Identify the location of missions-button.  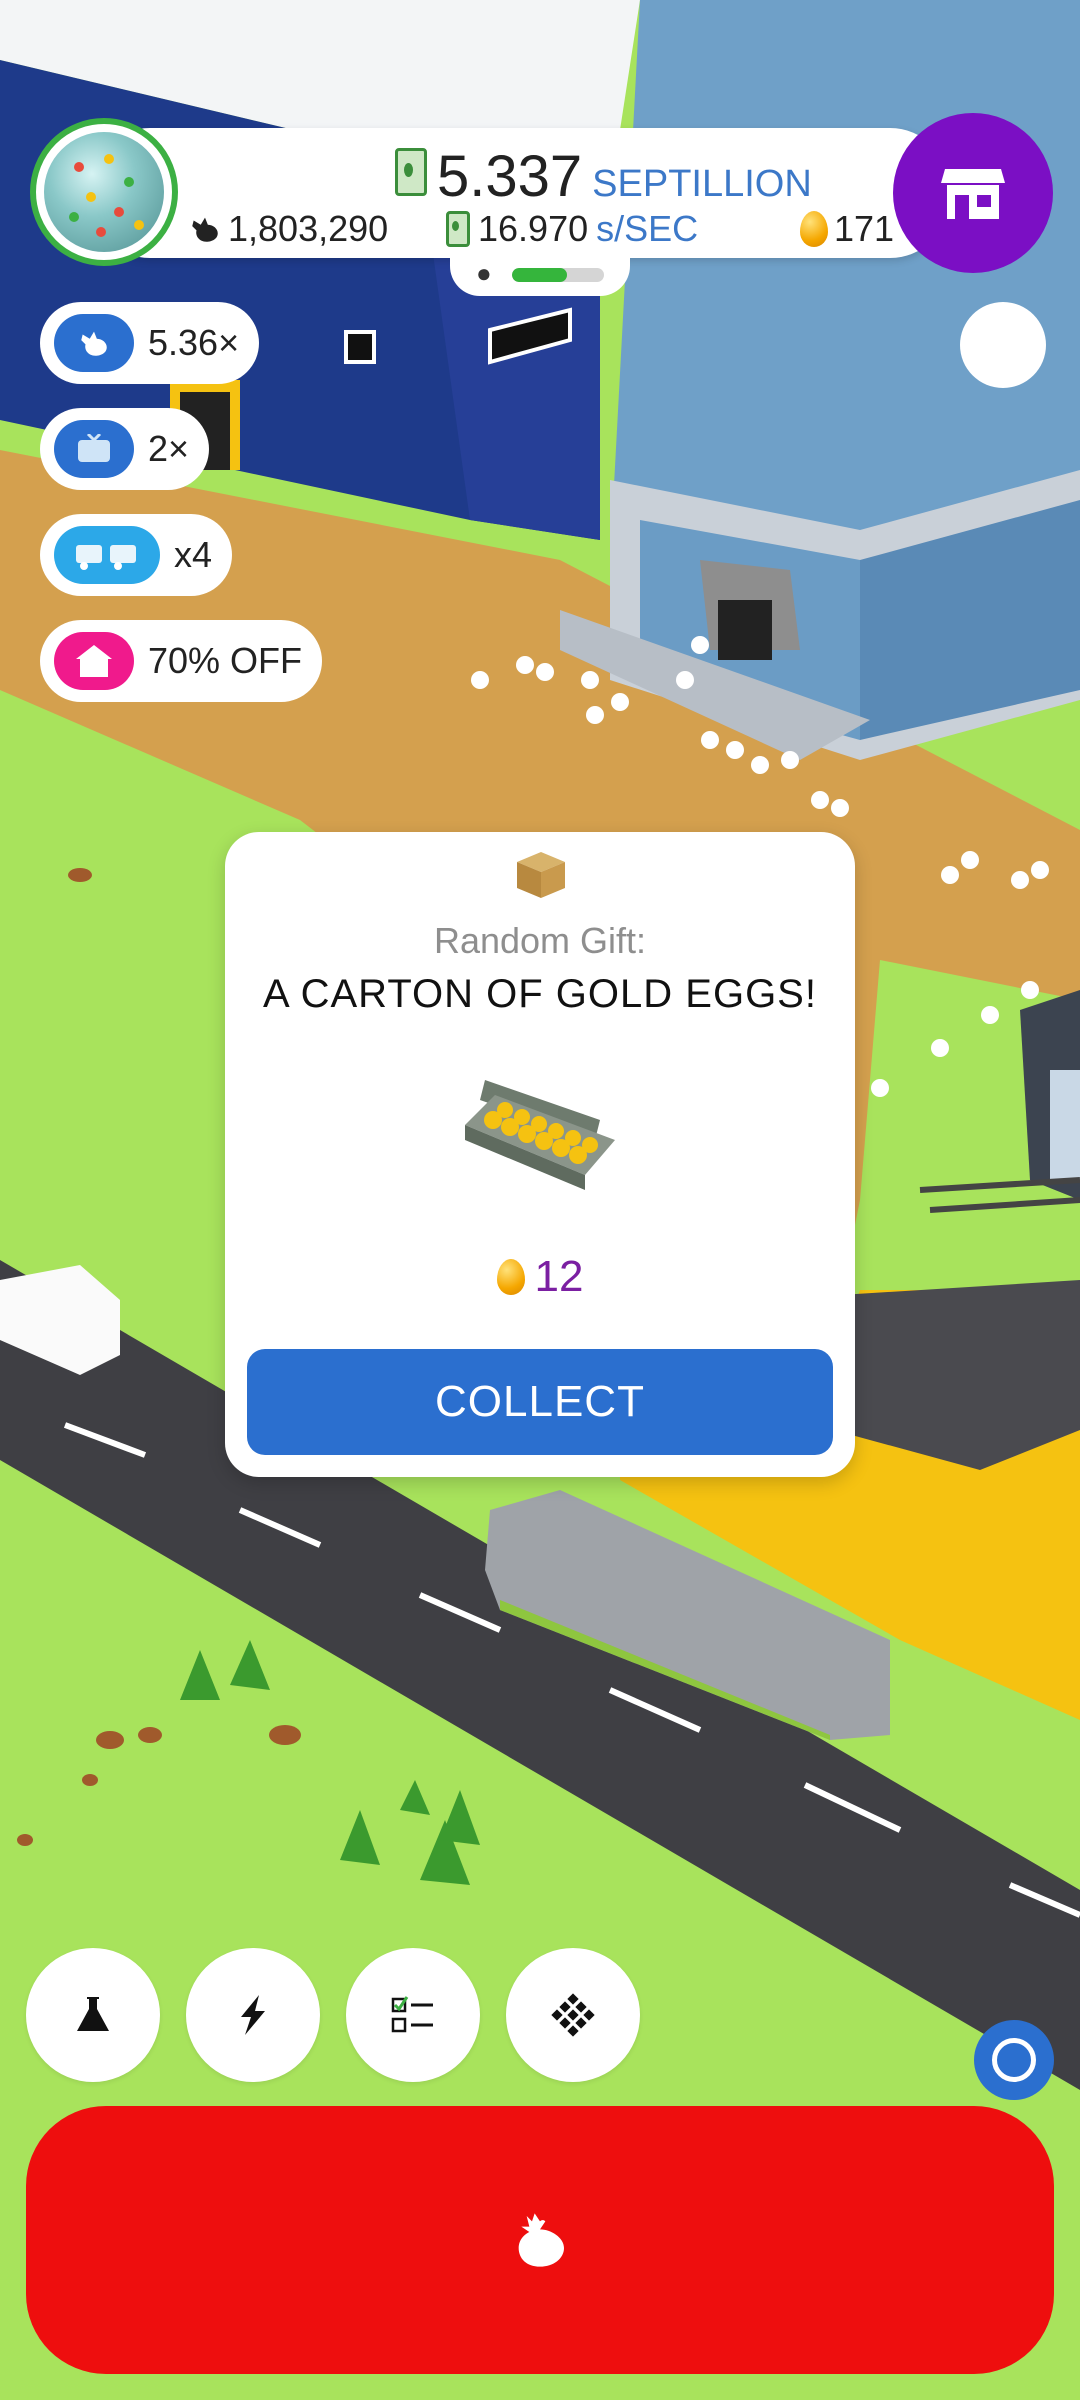
(413, 2015).